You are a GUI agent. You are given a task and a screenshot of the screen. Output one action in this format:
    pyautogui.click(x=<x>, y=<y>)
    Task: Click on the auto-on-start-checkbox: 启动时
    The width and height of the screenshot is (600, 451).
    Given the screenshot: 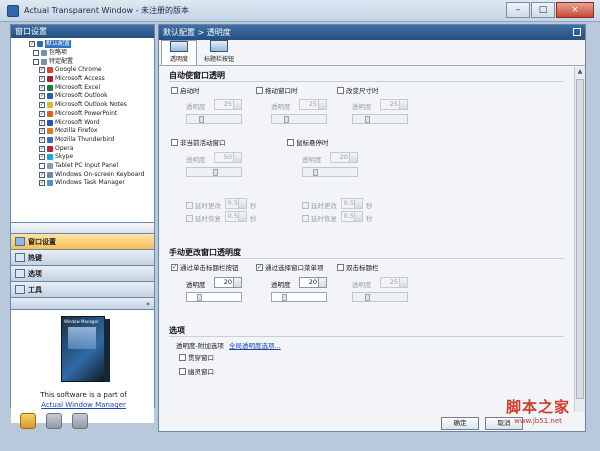 What is the action you would take?
    pyautogui.click(x=185, y=90)
    